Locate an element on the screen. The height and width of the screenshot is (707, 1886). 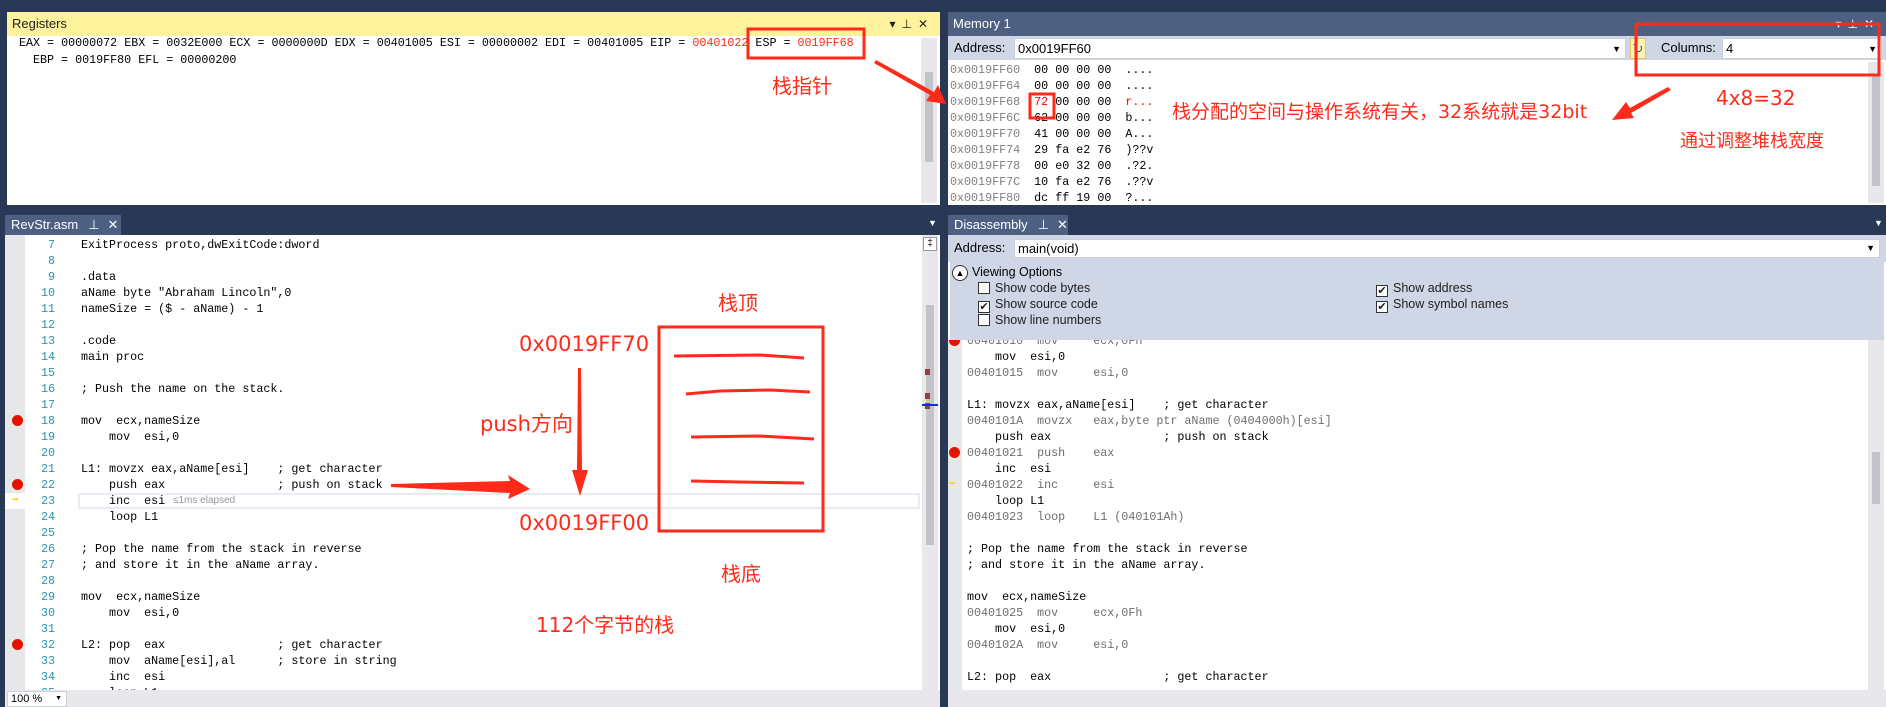
annotation-stack-note: 栈分配的空间与操作系统有关，32系统就是32bit is located at coordinates (1380, 112).